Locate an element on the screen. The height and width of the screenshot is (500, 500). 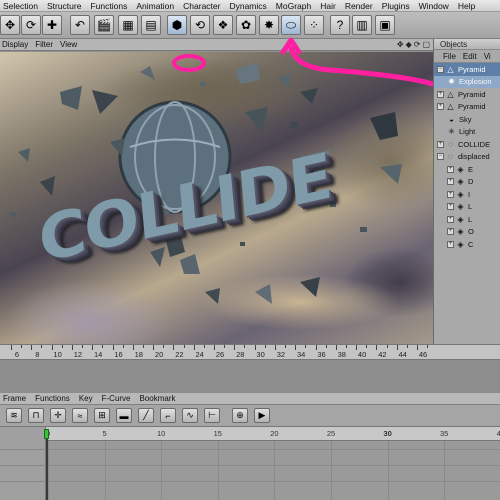
menu-dynamics: Dynamics is located at coordinates (249, 6).